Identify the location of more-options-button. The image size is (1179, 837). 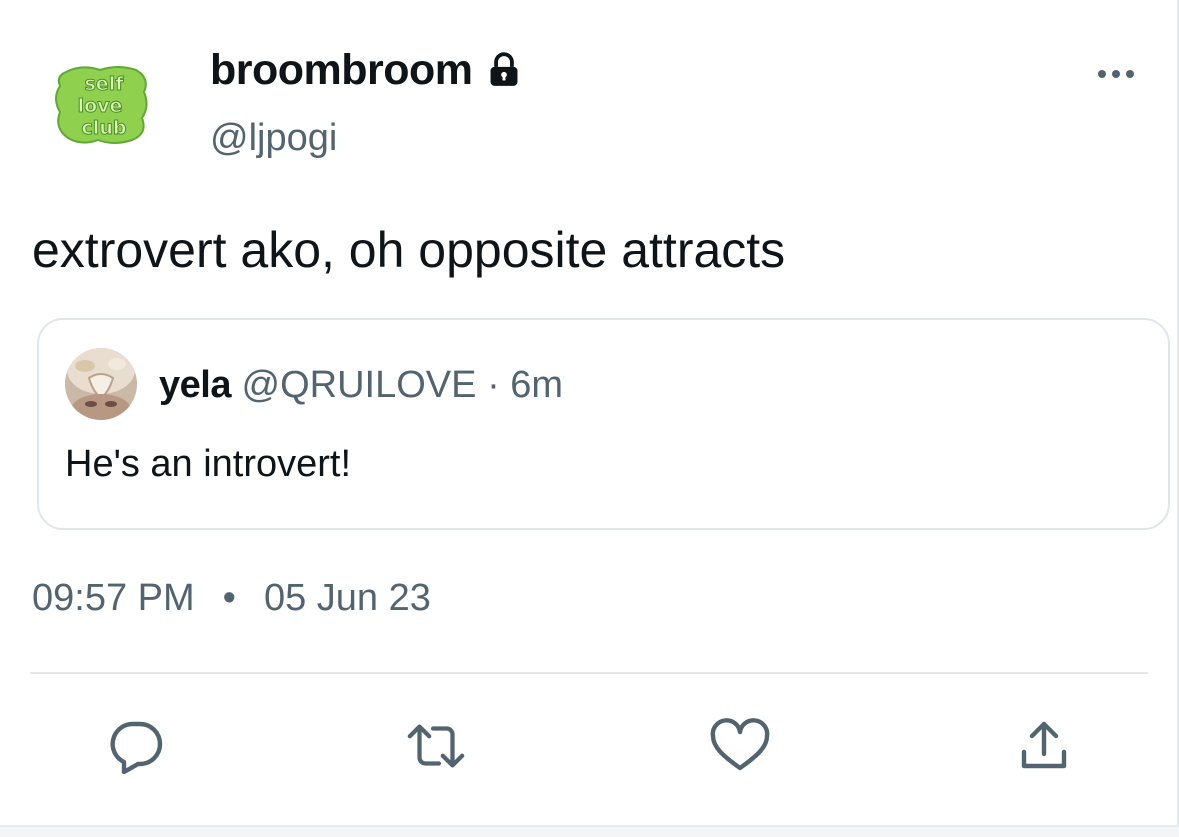
(1116, 74).